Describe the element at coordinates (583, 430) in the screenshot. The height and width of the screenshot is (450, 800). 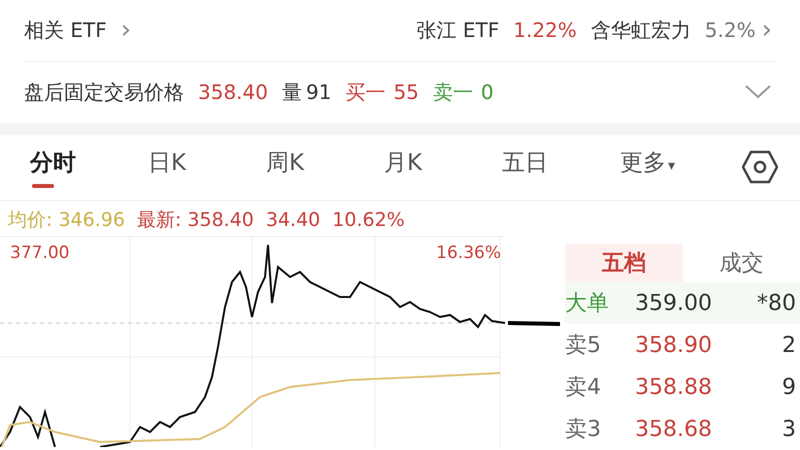
I see `ask-level-label: 卖3` at that location.